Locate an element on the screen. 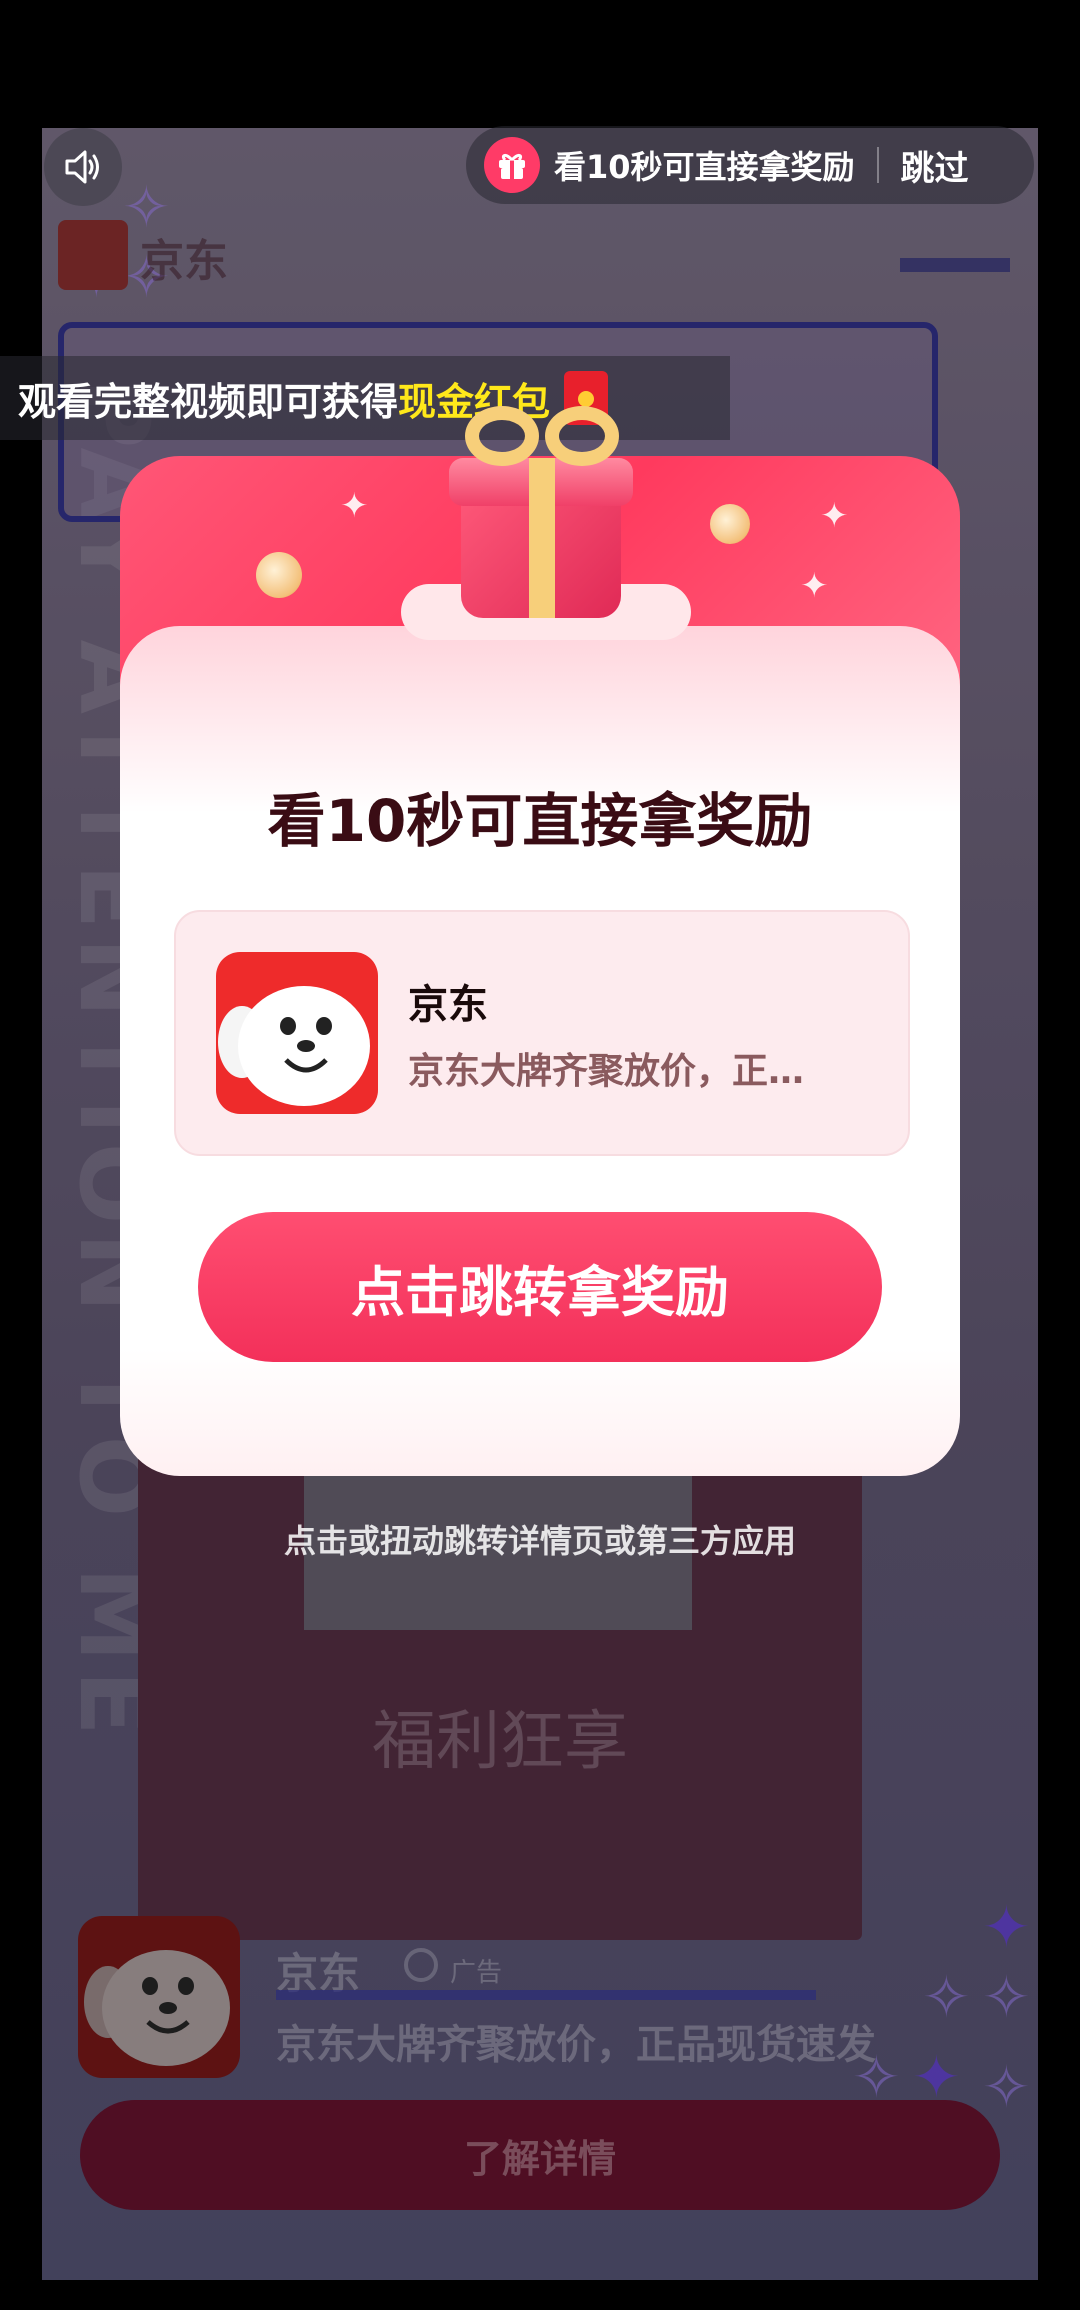  gift-box-icon is located at coordinates (546, 526).